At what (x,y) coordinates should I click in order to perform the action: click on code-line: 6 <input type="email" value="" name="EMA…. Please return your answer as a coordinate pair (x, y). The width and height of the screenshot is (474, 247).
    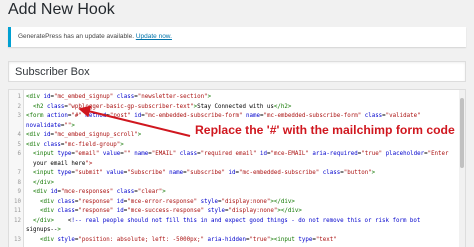
    Looking at the image, I should click on (234, 155).